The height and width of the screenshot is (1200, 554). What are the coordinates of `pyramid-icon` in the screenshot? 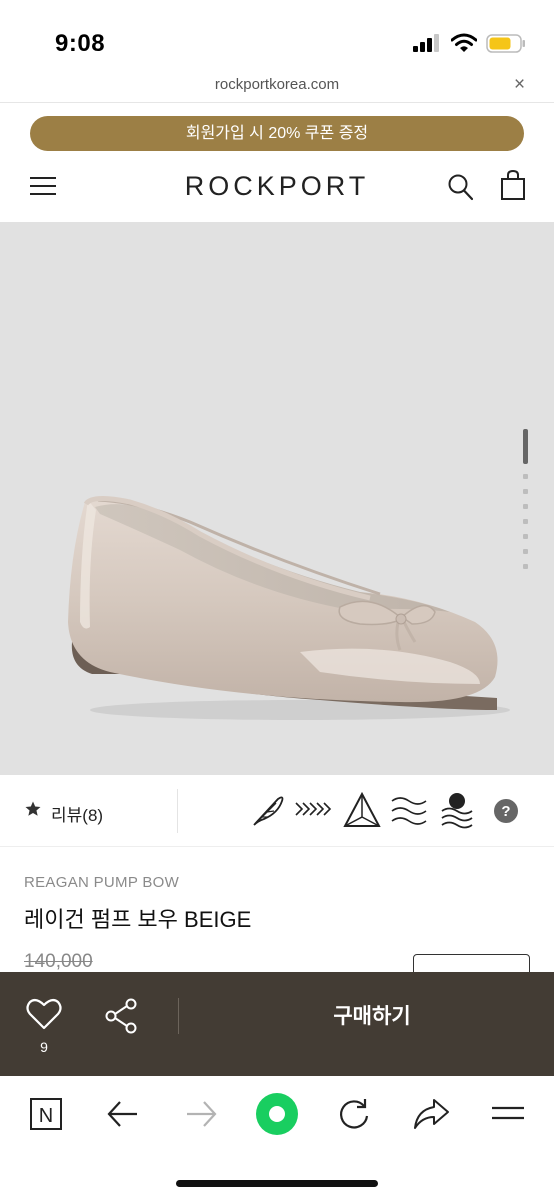 It's located at (362, 810).